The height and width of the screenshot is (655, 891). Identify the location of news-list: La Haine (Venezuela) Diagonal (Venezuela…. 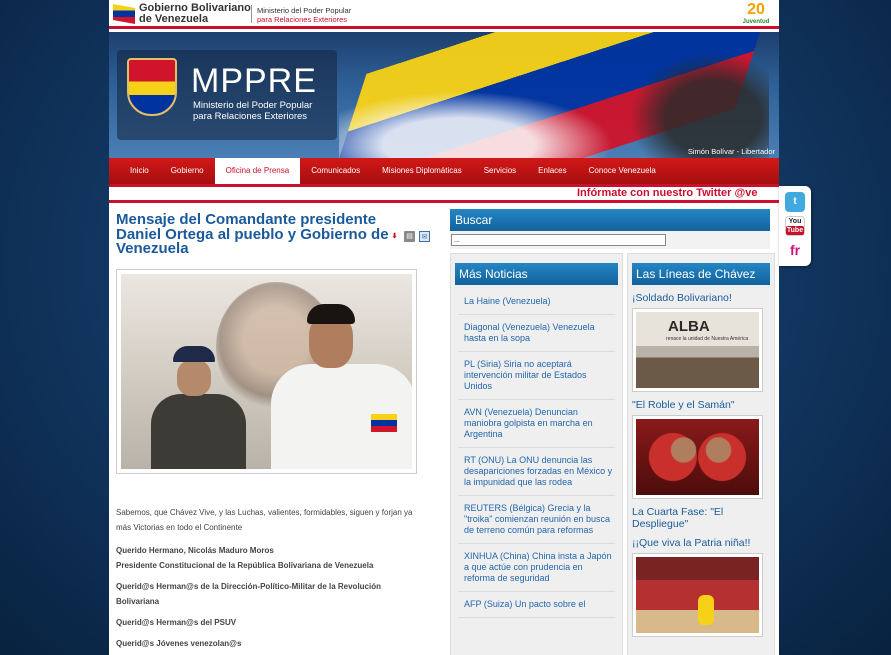
(536, 453).